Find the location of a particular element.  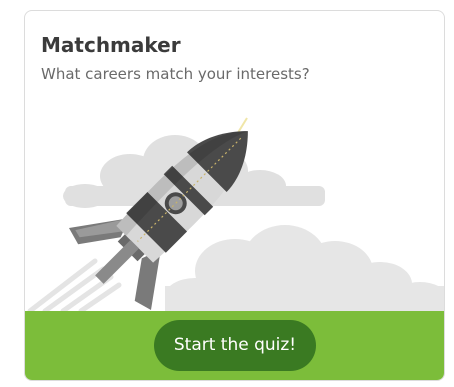

cloud-lower is located at coordinates (304, 268).